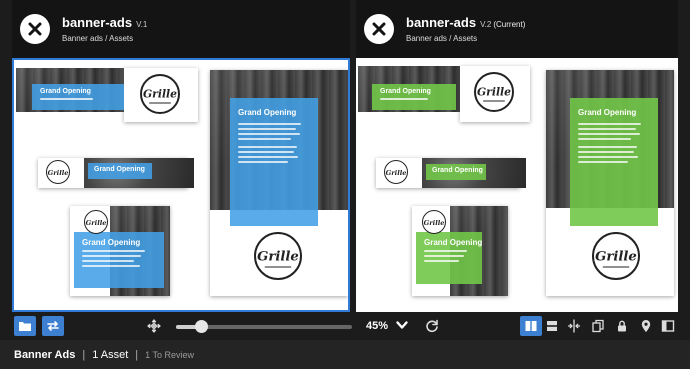  Describe the element at coordinates (97, 22) in the screenshot. I see `left-title: banner-ads` at that location.